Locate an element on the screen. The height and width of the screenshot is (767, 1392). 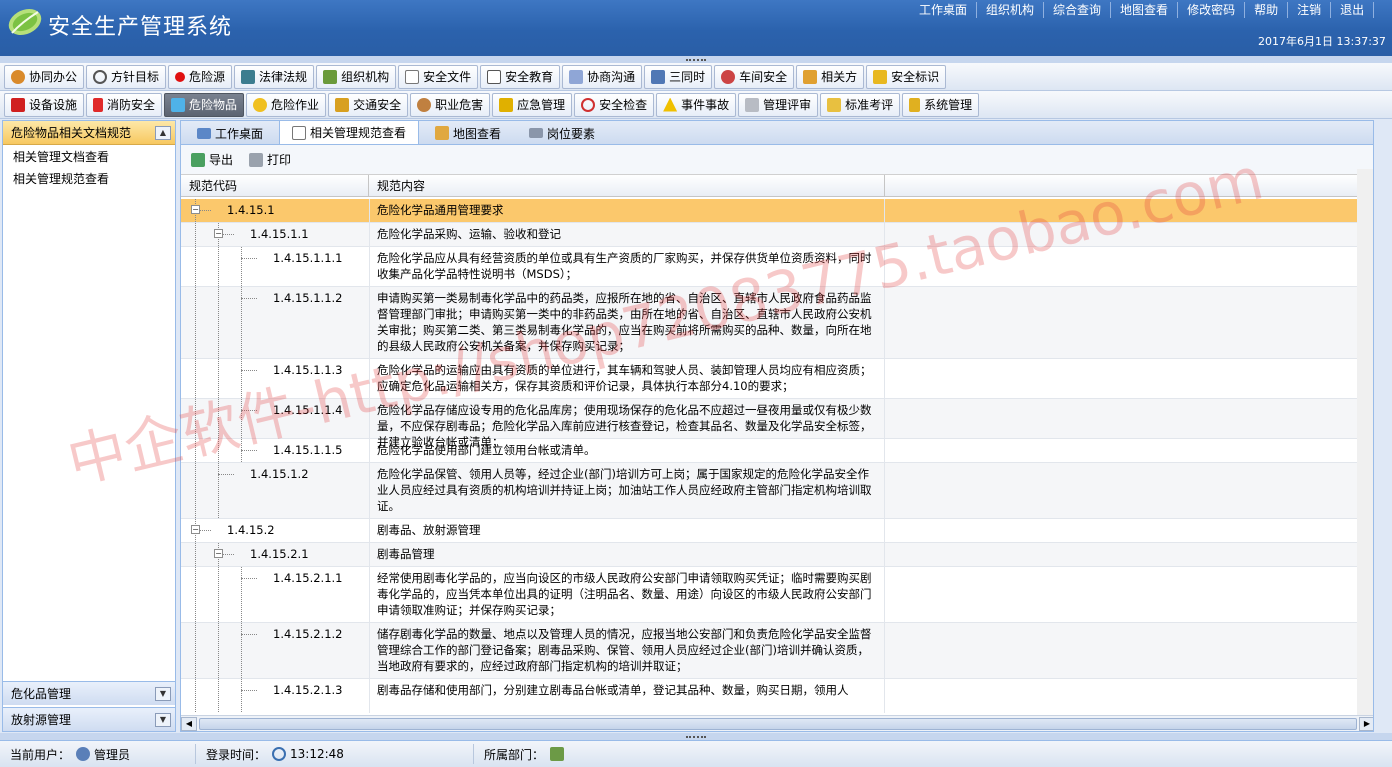
table-row: 1.4.15.1.1.5 危险化学品使用部门建立领用台帐或清单。 is located at coordinates (770, 451).